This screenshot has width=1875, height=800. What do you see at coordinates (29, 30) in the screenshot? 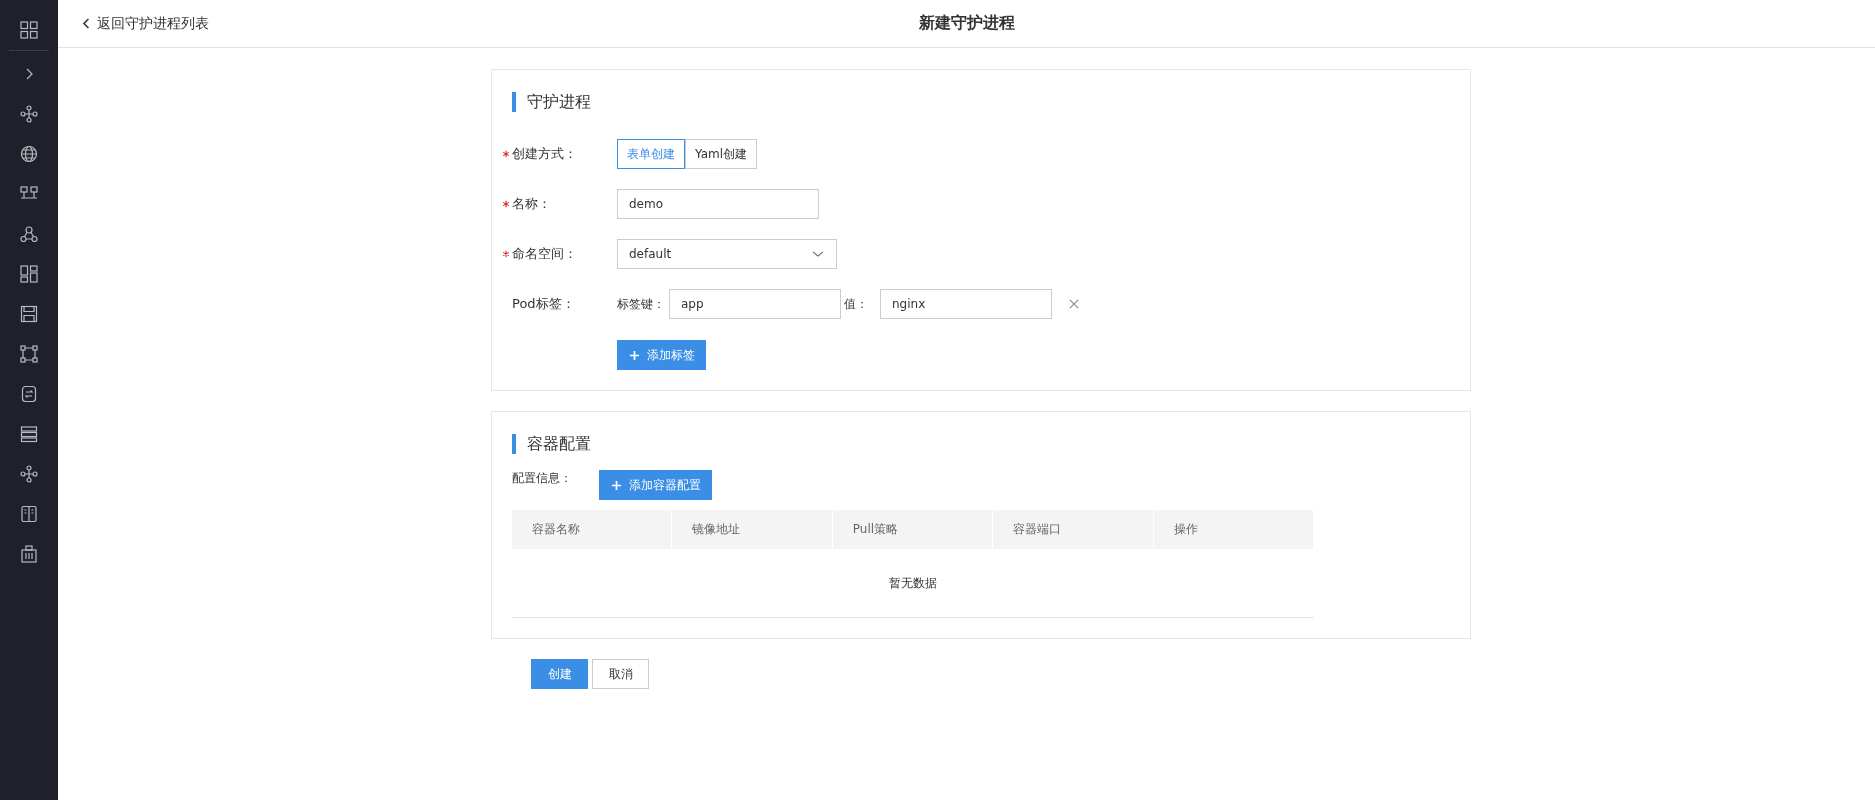
I see `grid-icon` at bounding box center [29, 30].